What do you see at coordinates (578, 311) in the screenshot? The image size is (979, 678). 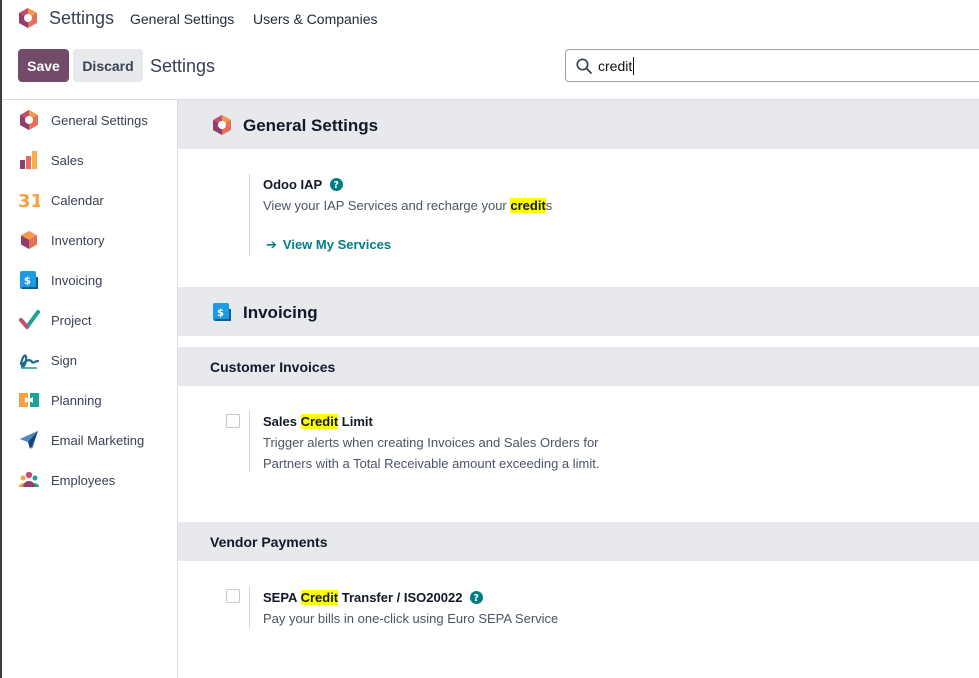 I see `section-header-invoicing: $ Invoicing` at bounding box center [578, 311].